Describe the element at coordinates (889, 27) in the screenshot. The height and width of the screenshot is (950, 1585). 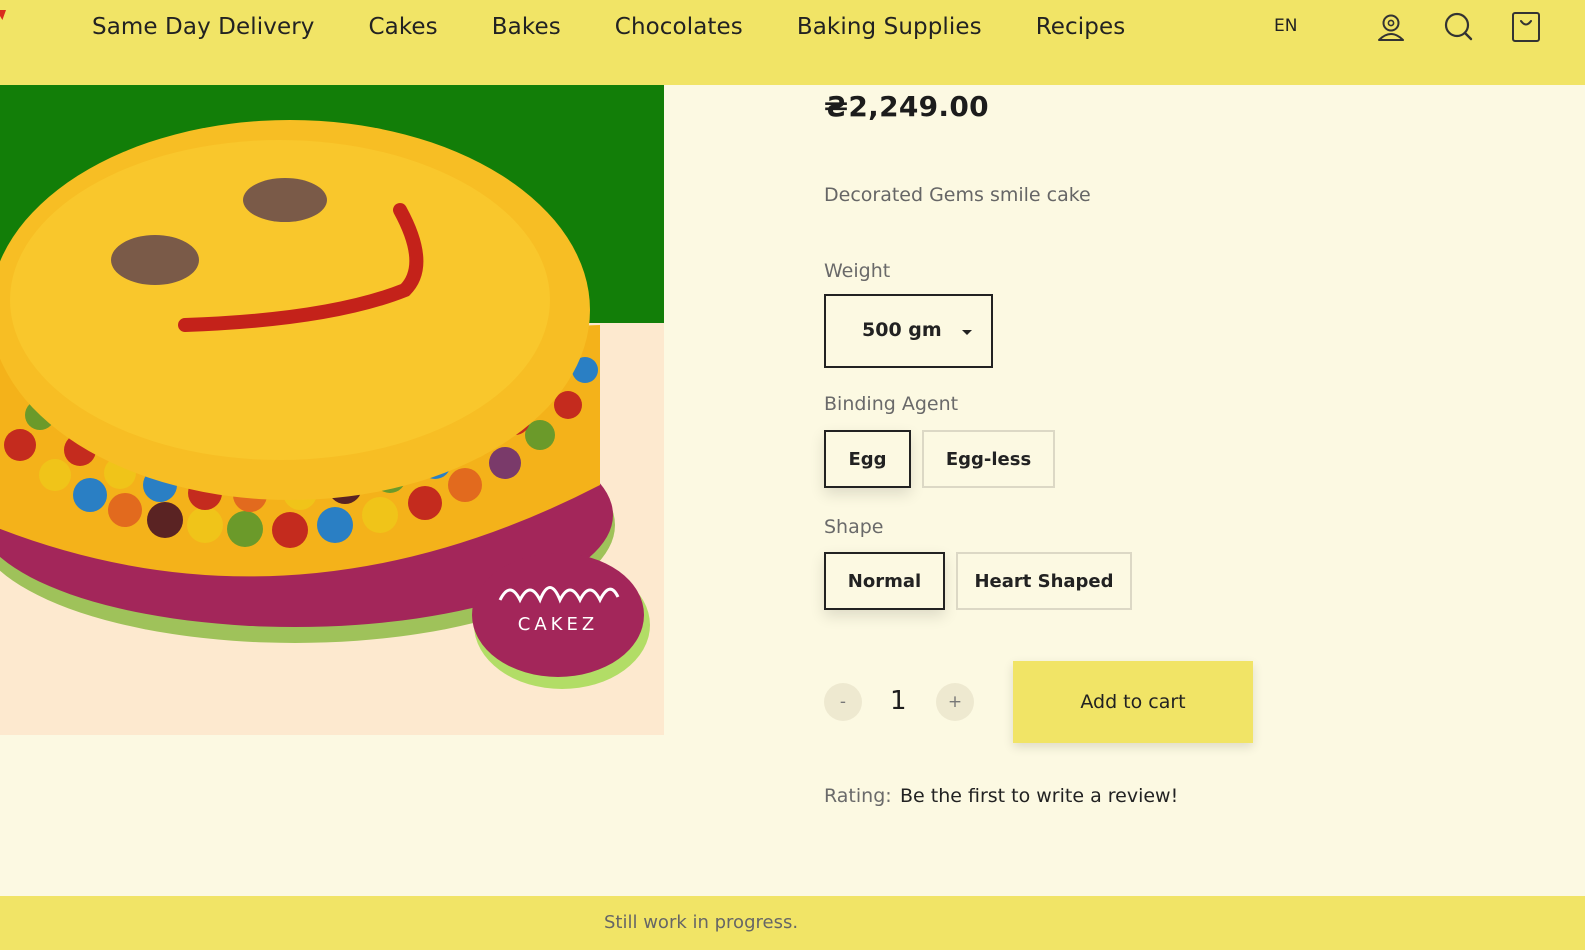
I see `nav-item-baking-supplies: Baking Supplies` at that location.